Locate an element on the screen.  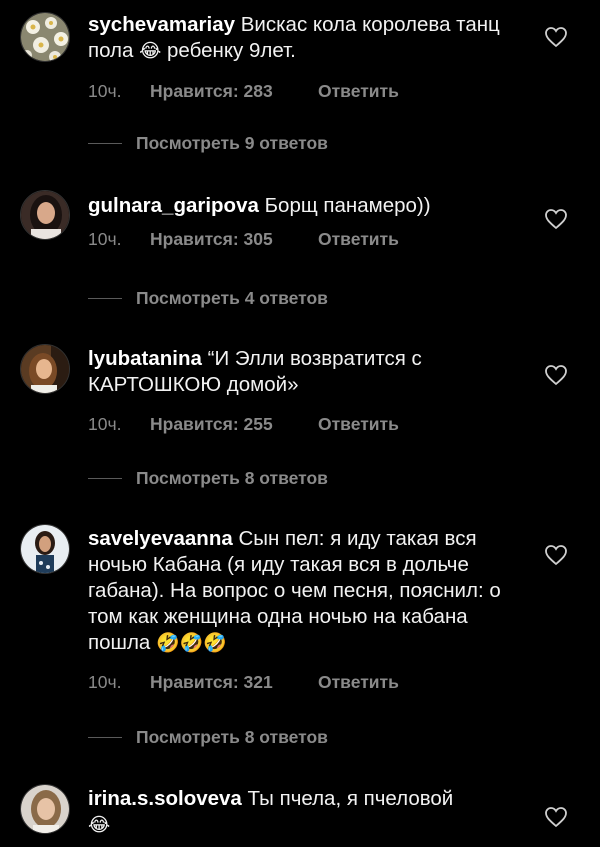
comment-meta: 10ч. Нравится: 283 Ответить is located at coordinates (307, 91).